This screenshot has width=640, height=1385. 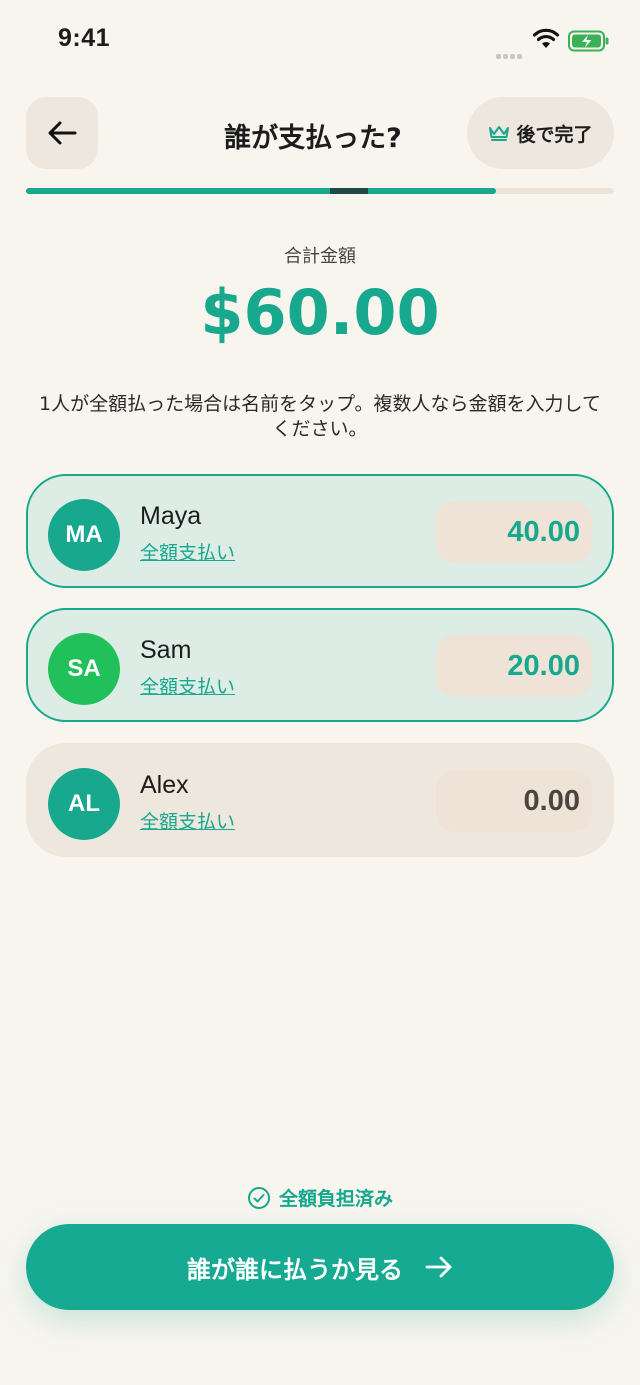 What do you see at coordinates (499, 133) in the screenshot?
I see `crown-icon` at bounding box center [499, 133].